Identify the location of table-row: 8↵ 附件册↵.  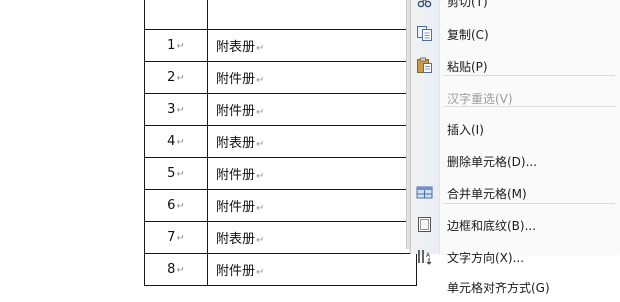
(280, 269).